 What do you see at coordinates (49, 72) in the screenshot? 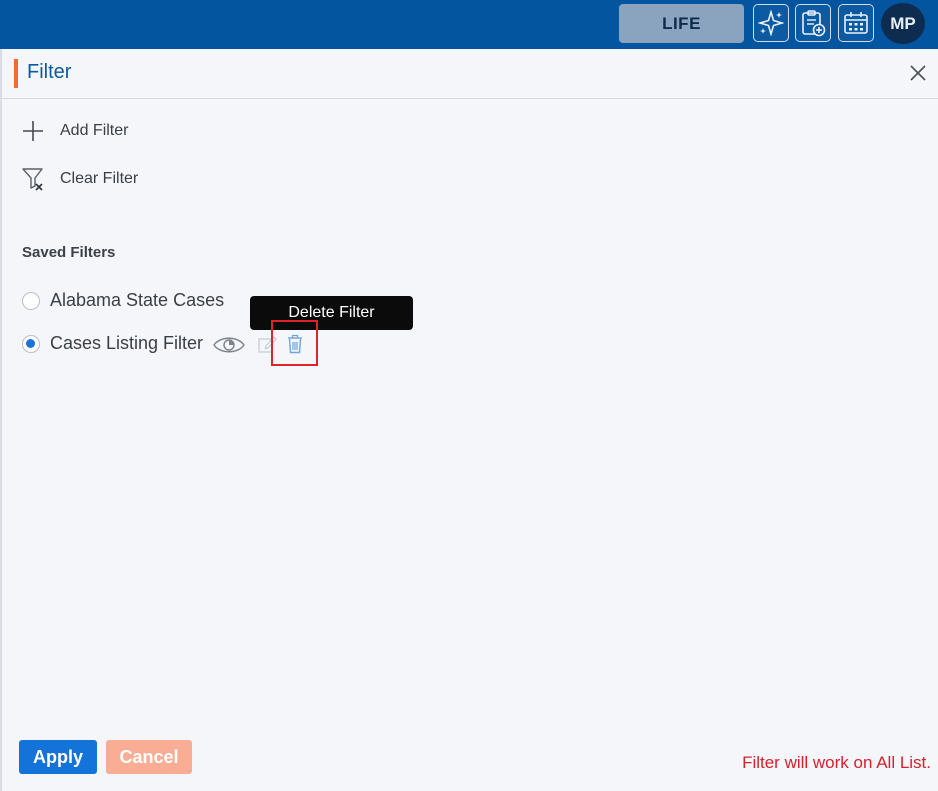
I see `panel-title: Filter` at bounding box center [49, 72].